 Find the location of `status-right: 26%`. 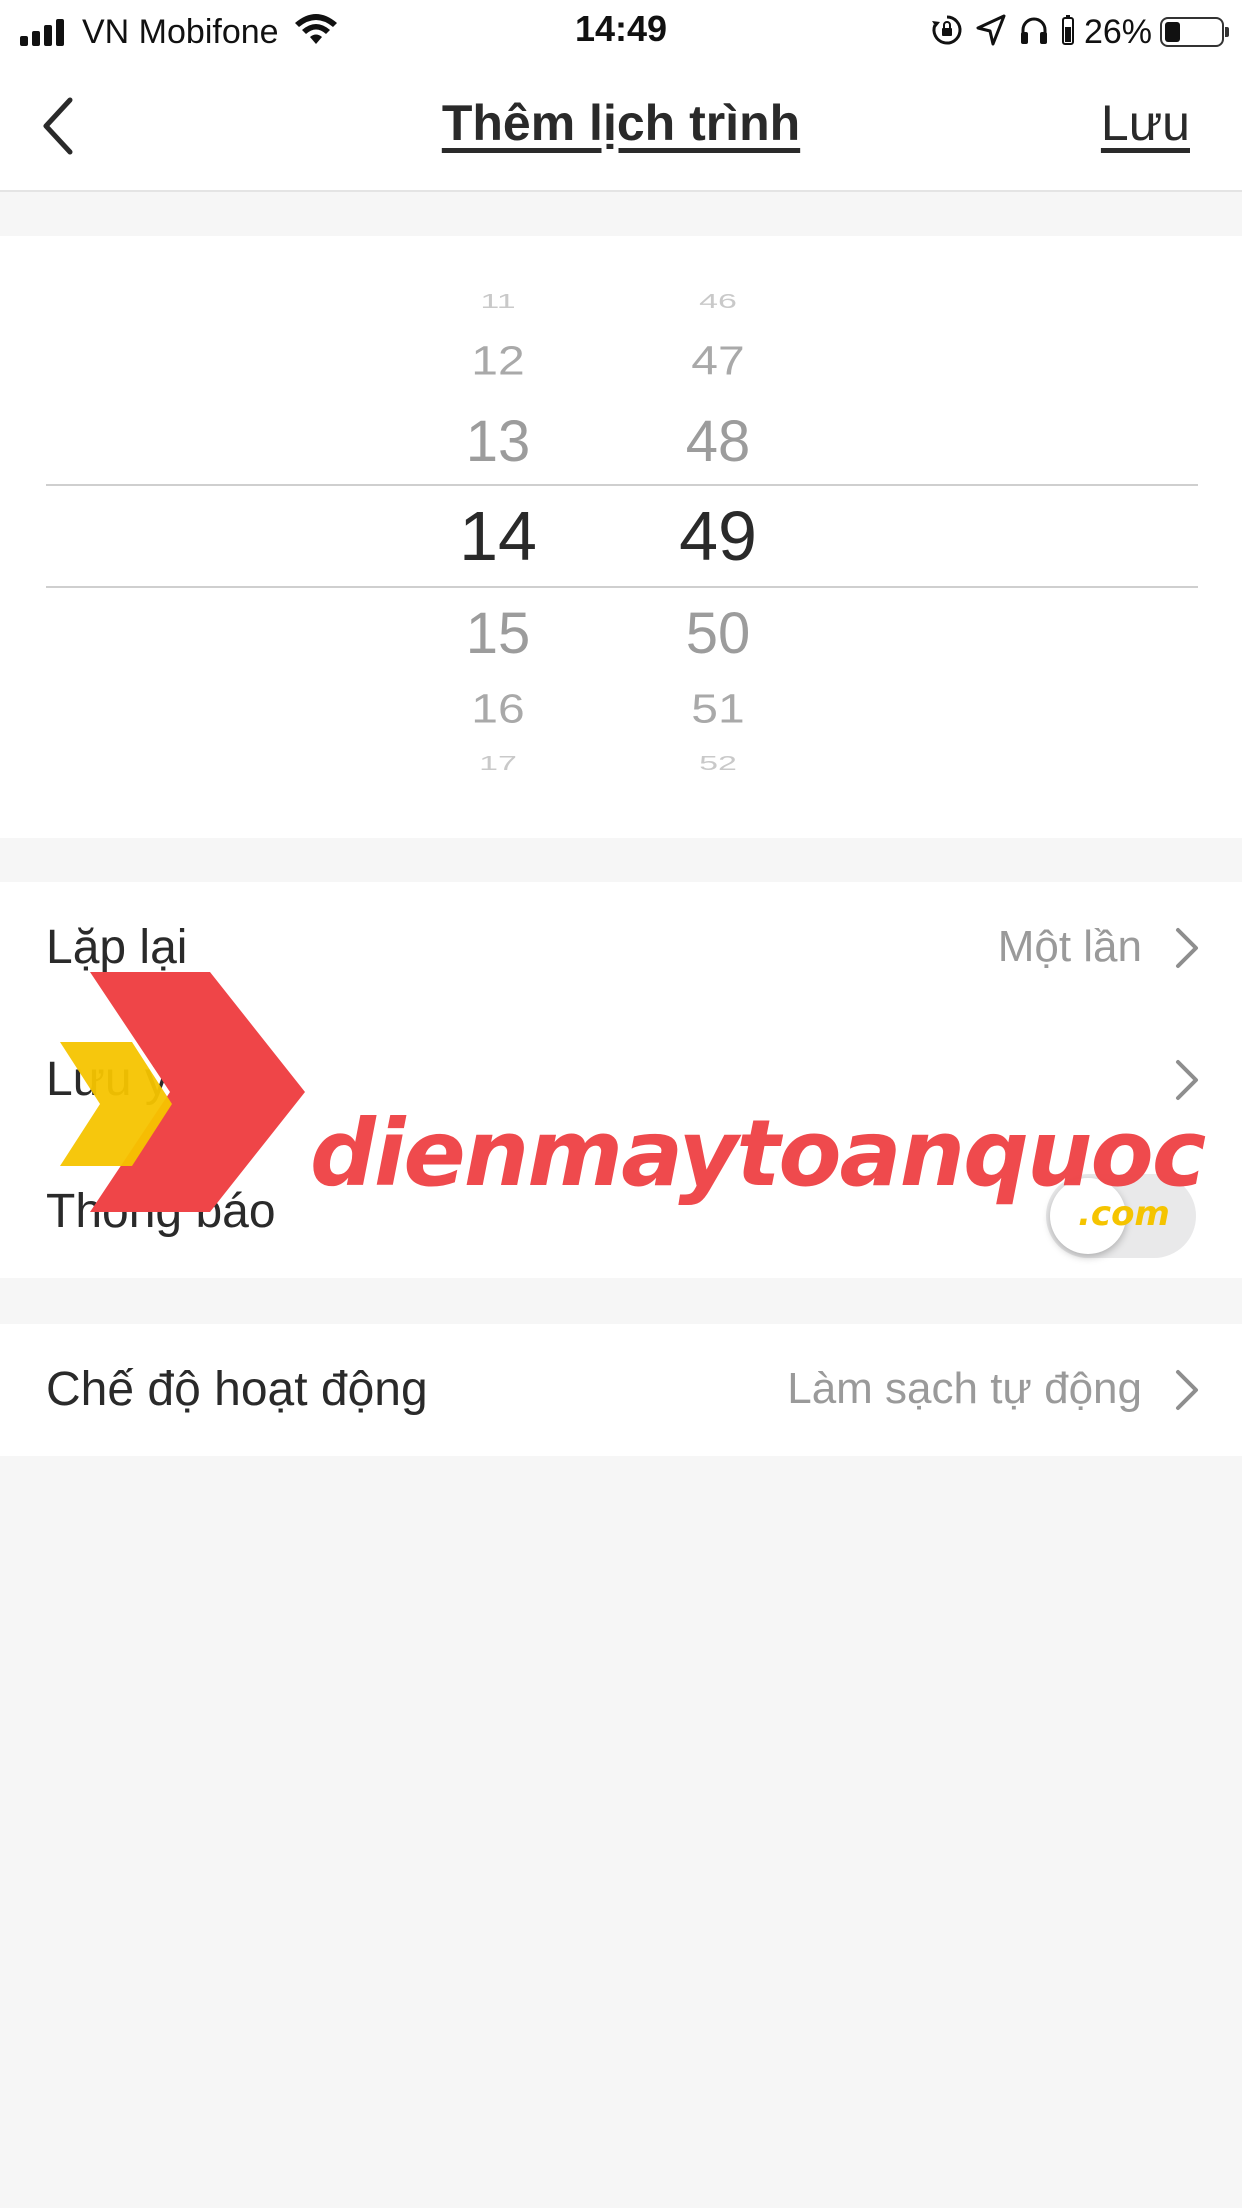

status-right: 26% is located at coordinates (1073, 32).